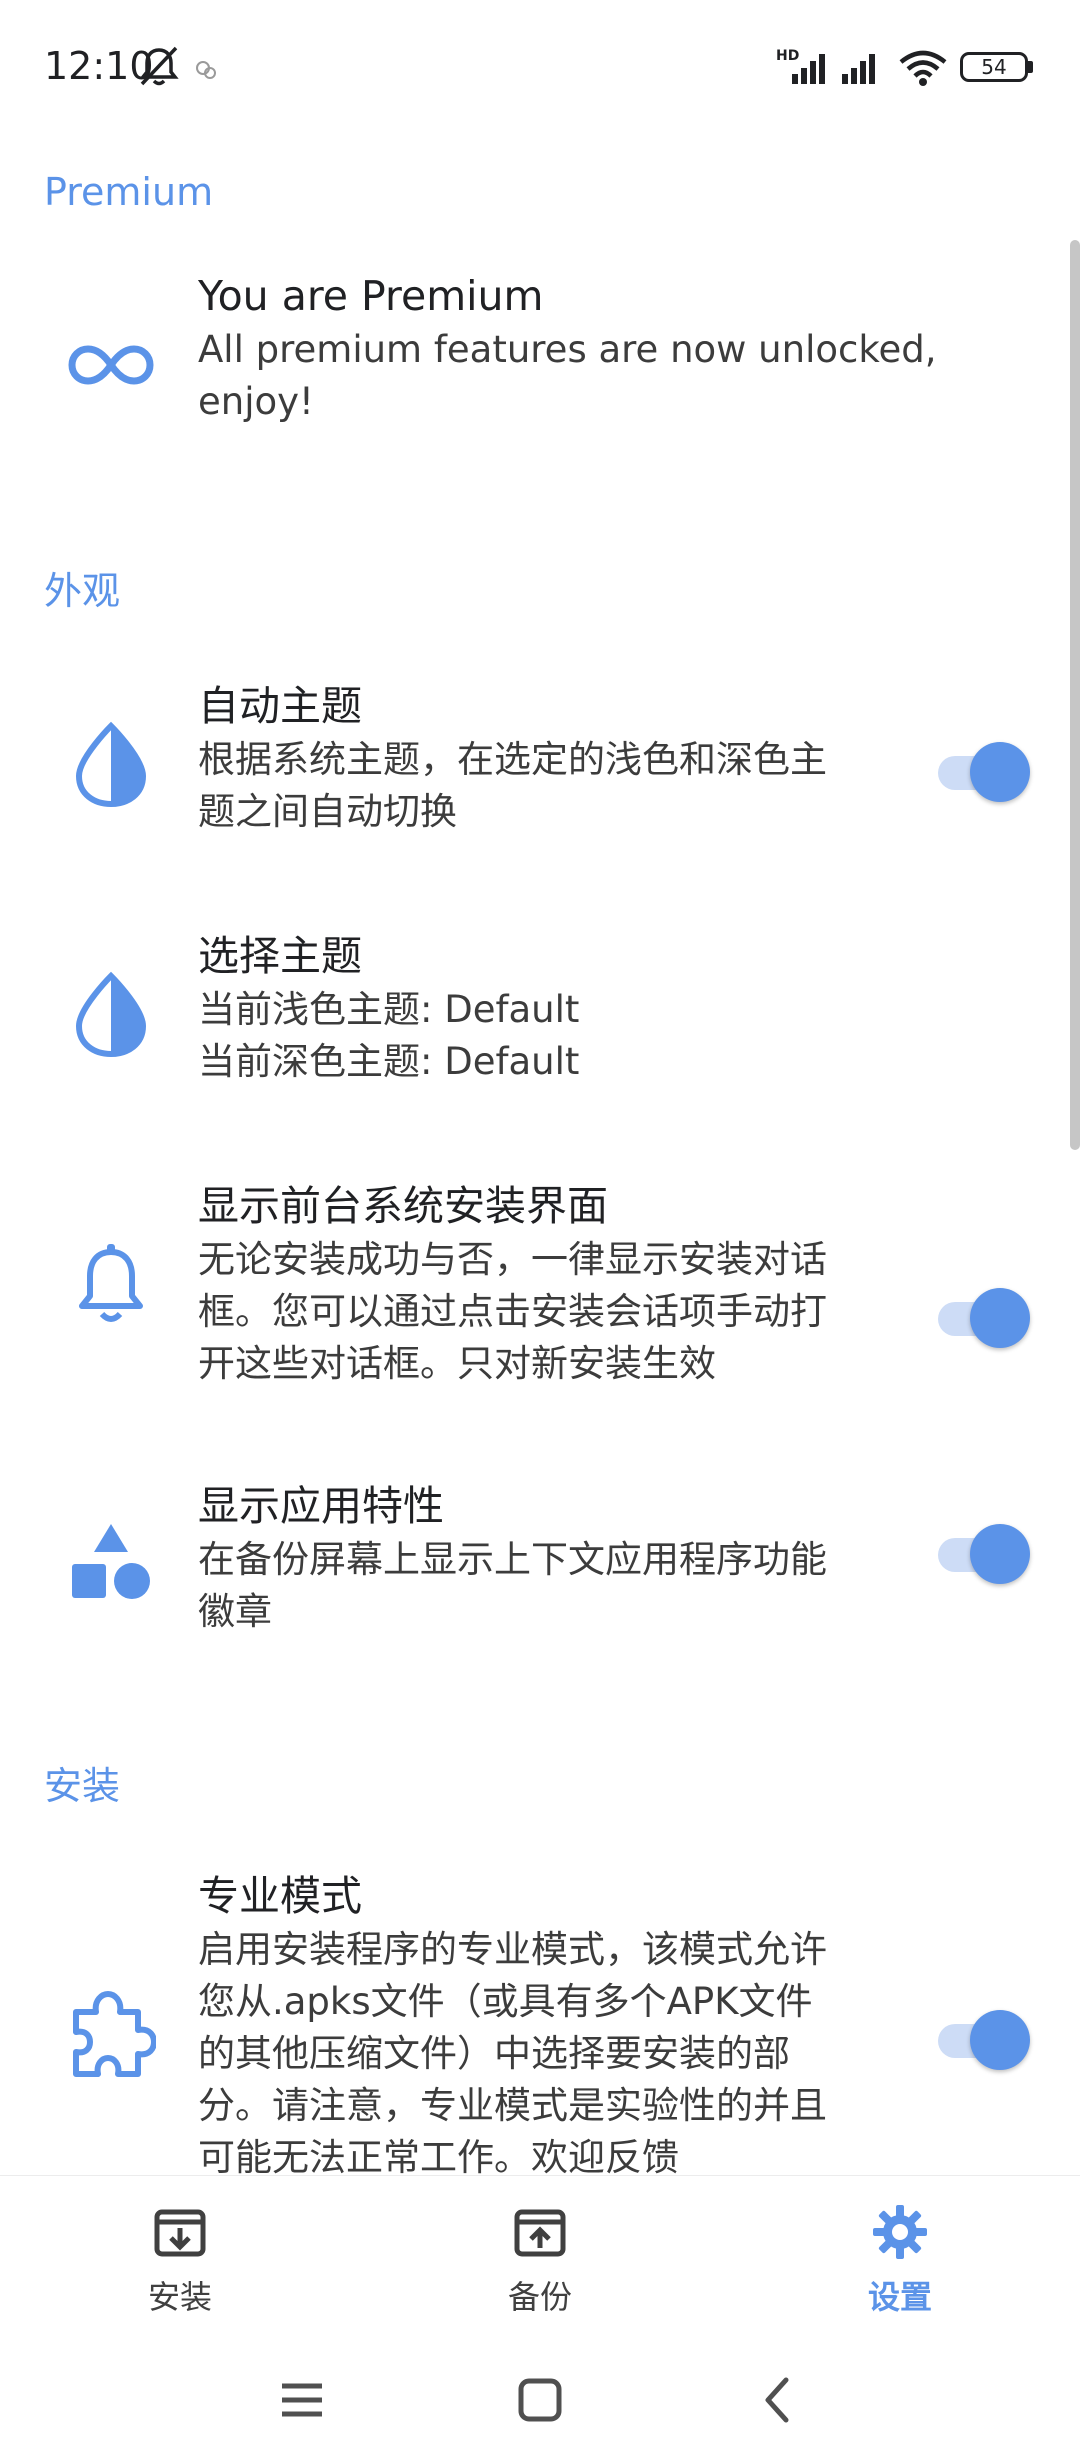 The image size is (1080, 2460). Describe the element at coordinates (389, 1035) in the screenshot. I see `select-theme-description: 当前浅色主题: Default 当前深色主题: Default` at that location.